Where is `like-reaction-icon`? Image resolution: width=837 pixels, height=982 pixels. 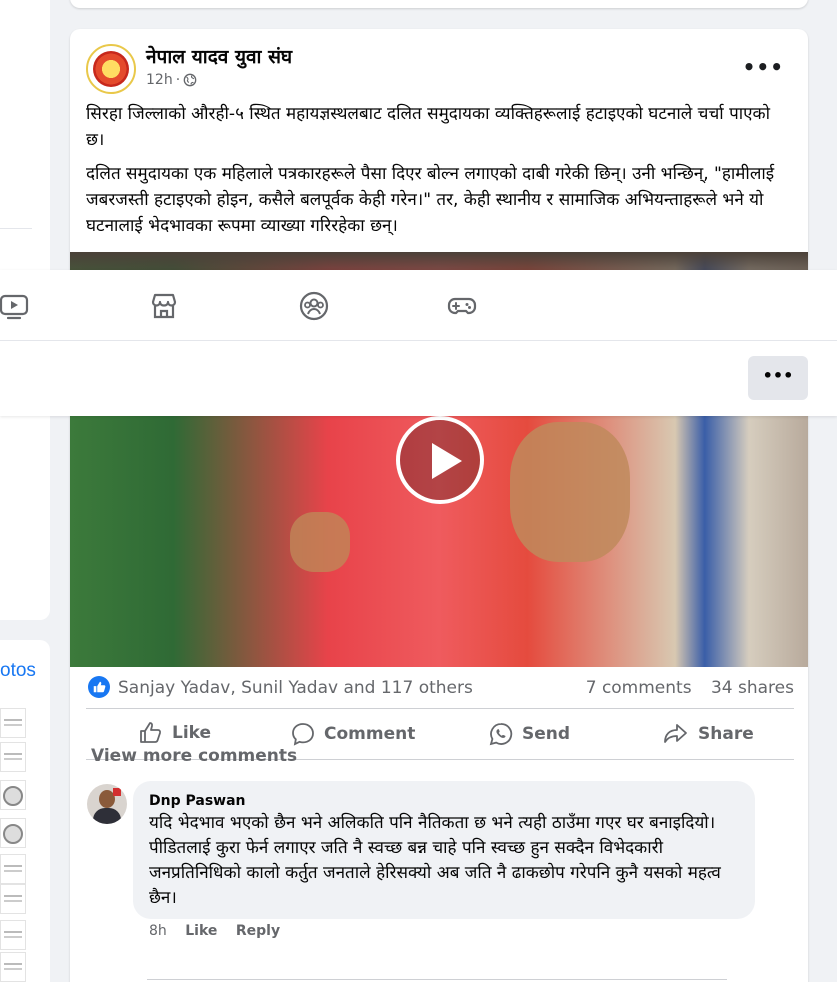
like-reaction-icon is located at coordinates (99, 687).